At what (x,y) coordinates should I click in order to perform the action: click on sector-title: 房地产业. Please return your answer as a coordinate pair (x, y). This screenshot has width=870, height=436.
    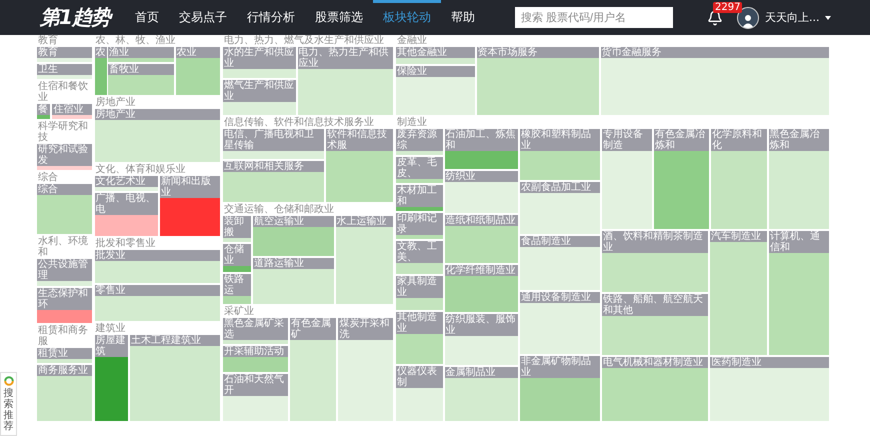
    Looking at the image, I should click on (115, 102).